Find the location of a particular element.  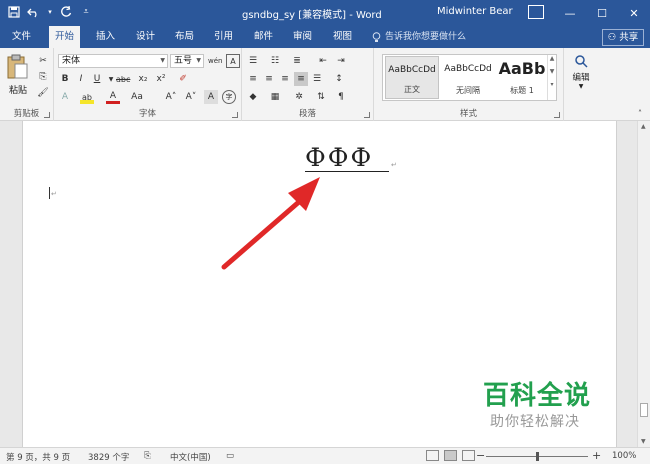

tab-view: 视图 is located at coordinates (342, 37).